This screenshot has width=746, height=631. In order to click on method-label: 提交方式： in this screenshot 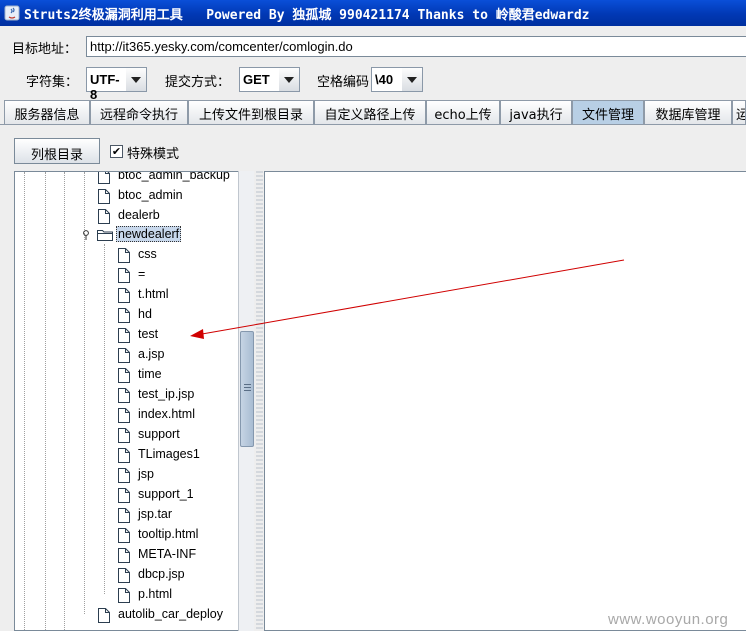, I will do `click(198, 82)`.